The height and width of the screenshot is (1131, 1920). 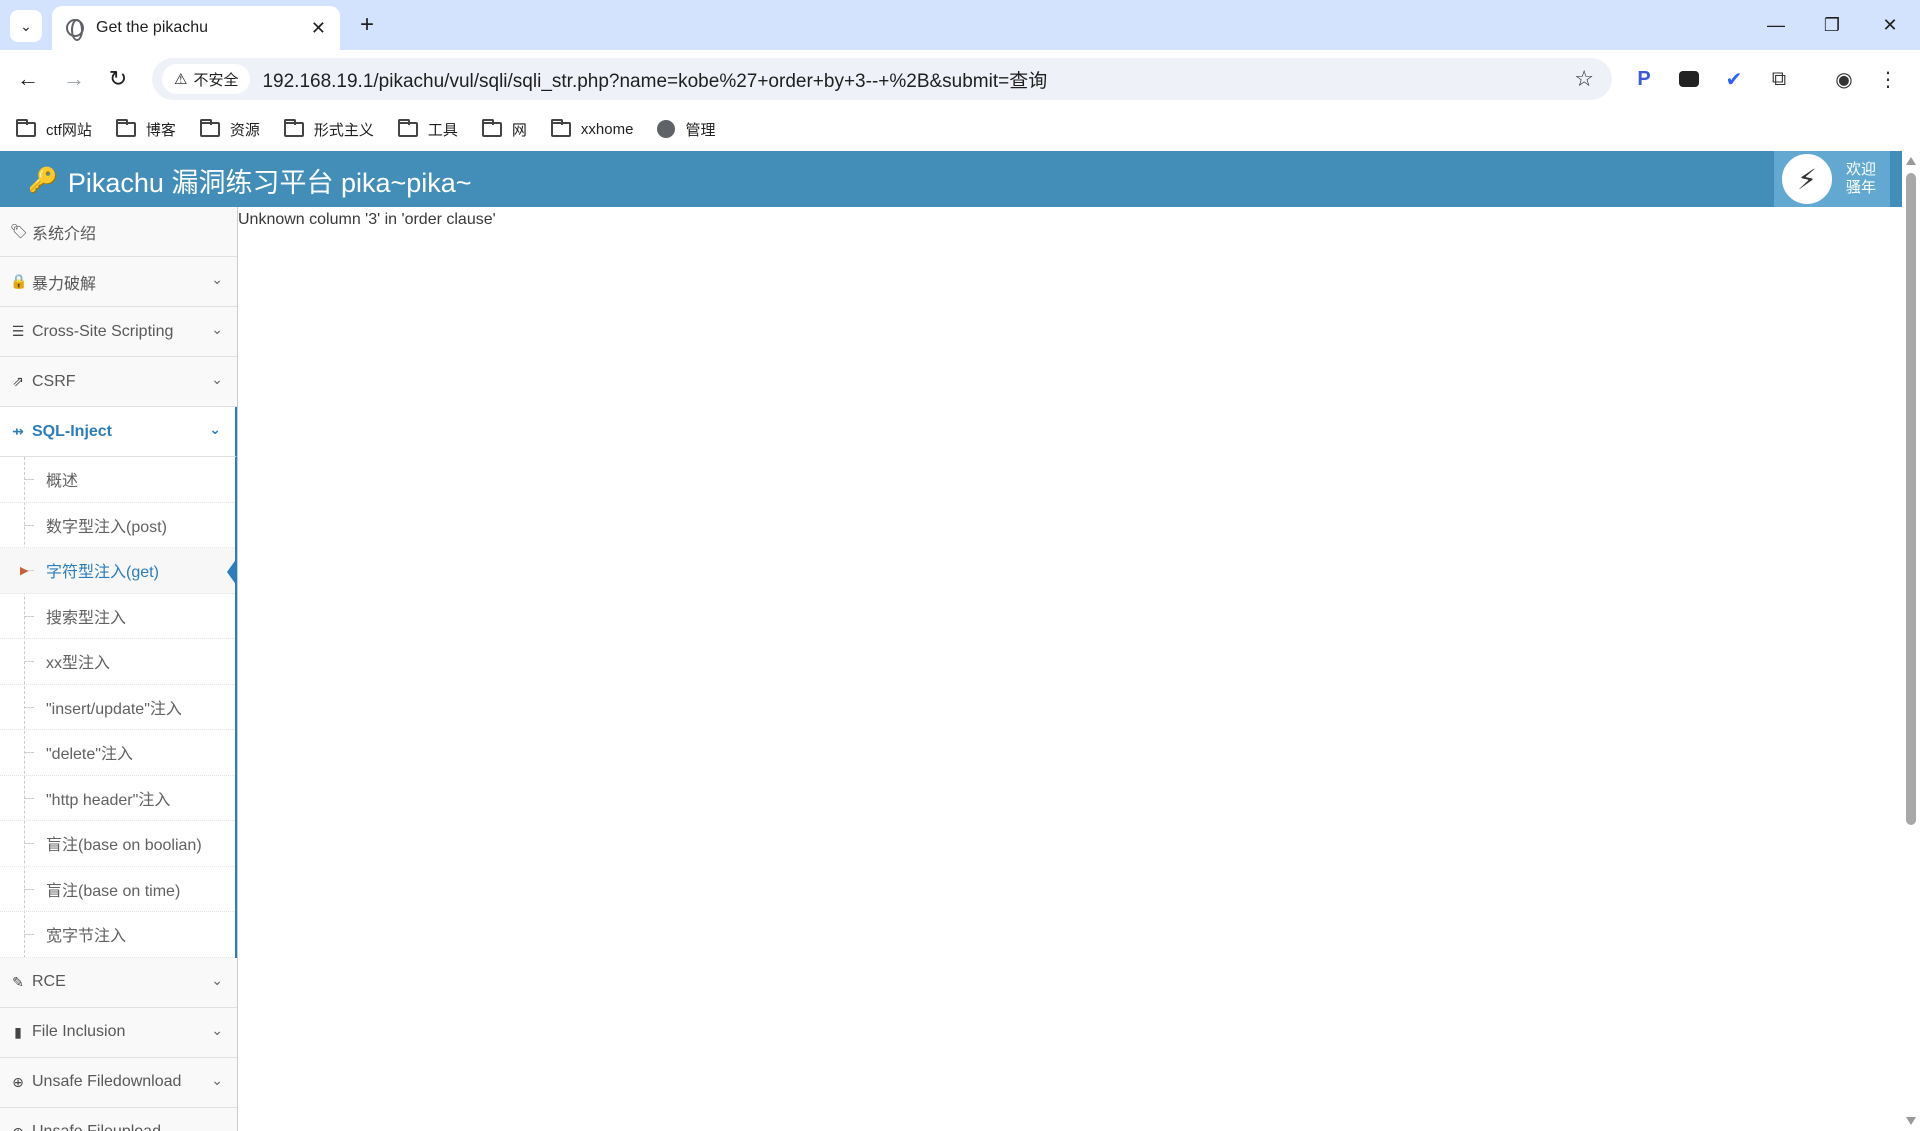 What do you see at coordinates (117, 753) in the screenshot?
I see `submenu-item-delete: "delete"注入` at bounding box center [117, 753].